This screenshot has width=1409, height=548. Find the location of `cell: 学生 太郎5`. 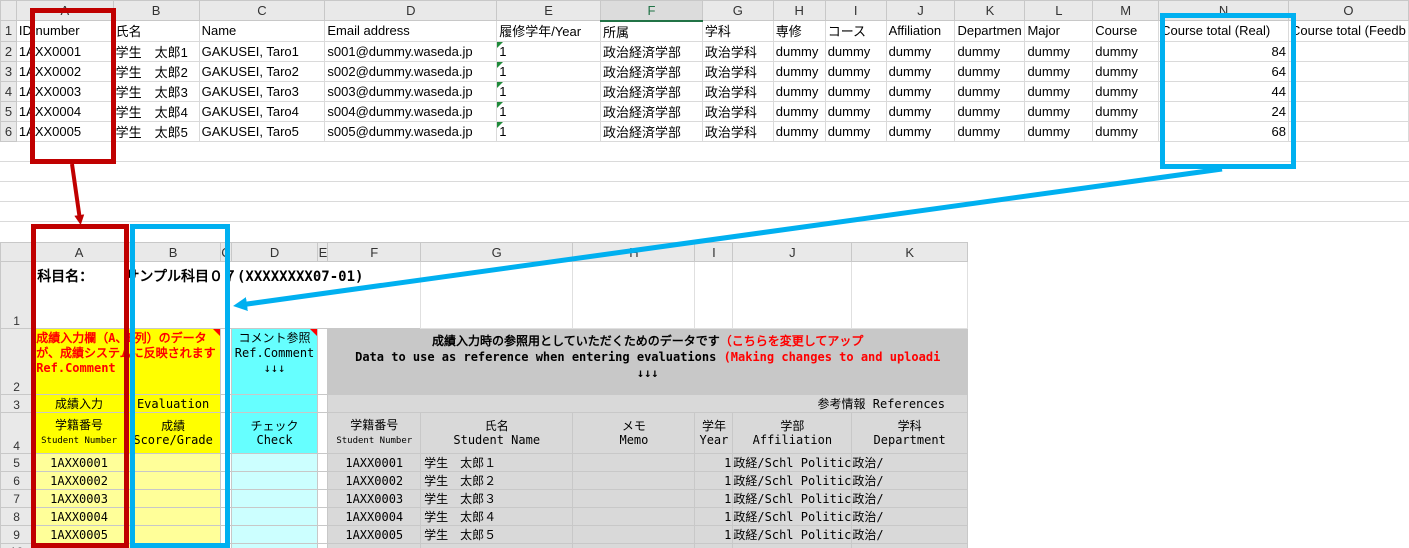

cell: 学生 太郎5 is located at coordinates (156, 131).